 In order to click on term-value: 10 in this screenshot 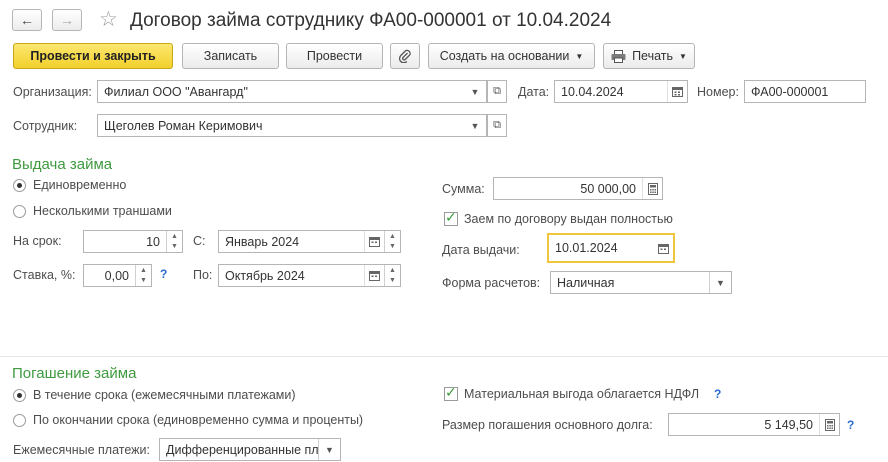, I will do `click(153, 241)`.